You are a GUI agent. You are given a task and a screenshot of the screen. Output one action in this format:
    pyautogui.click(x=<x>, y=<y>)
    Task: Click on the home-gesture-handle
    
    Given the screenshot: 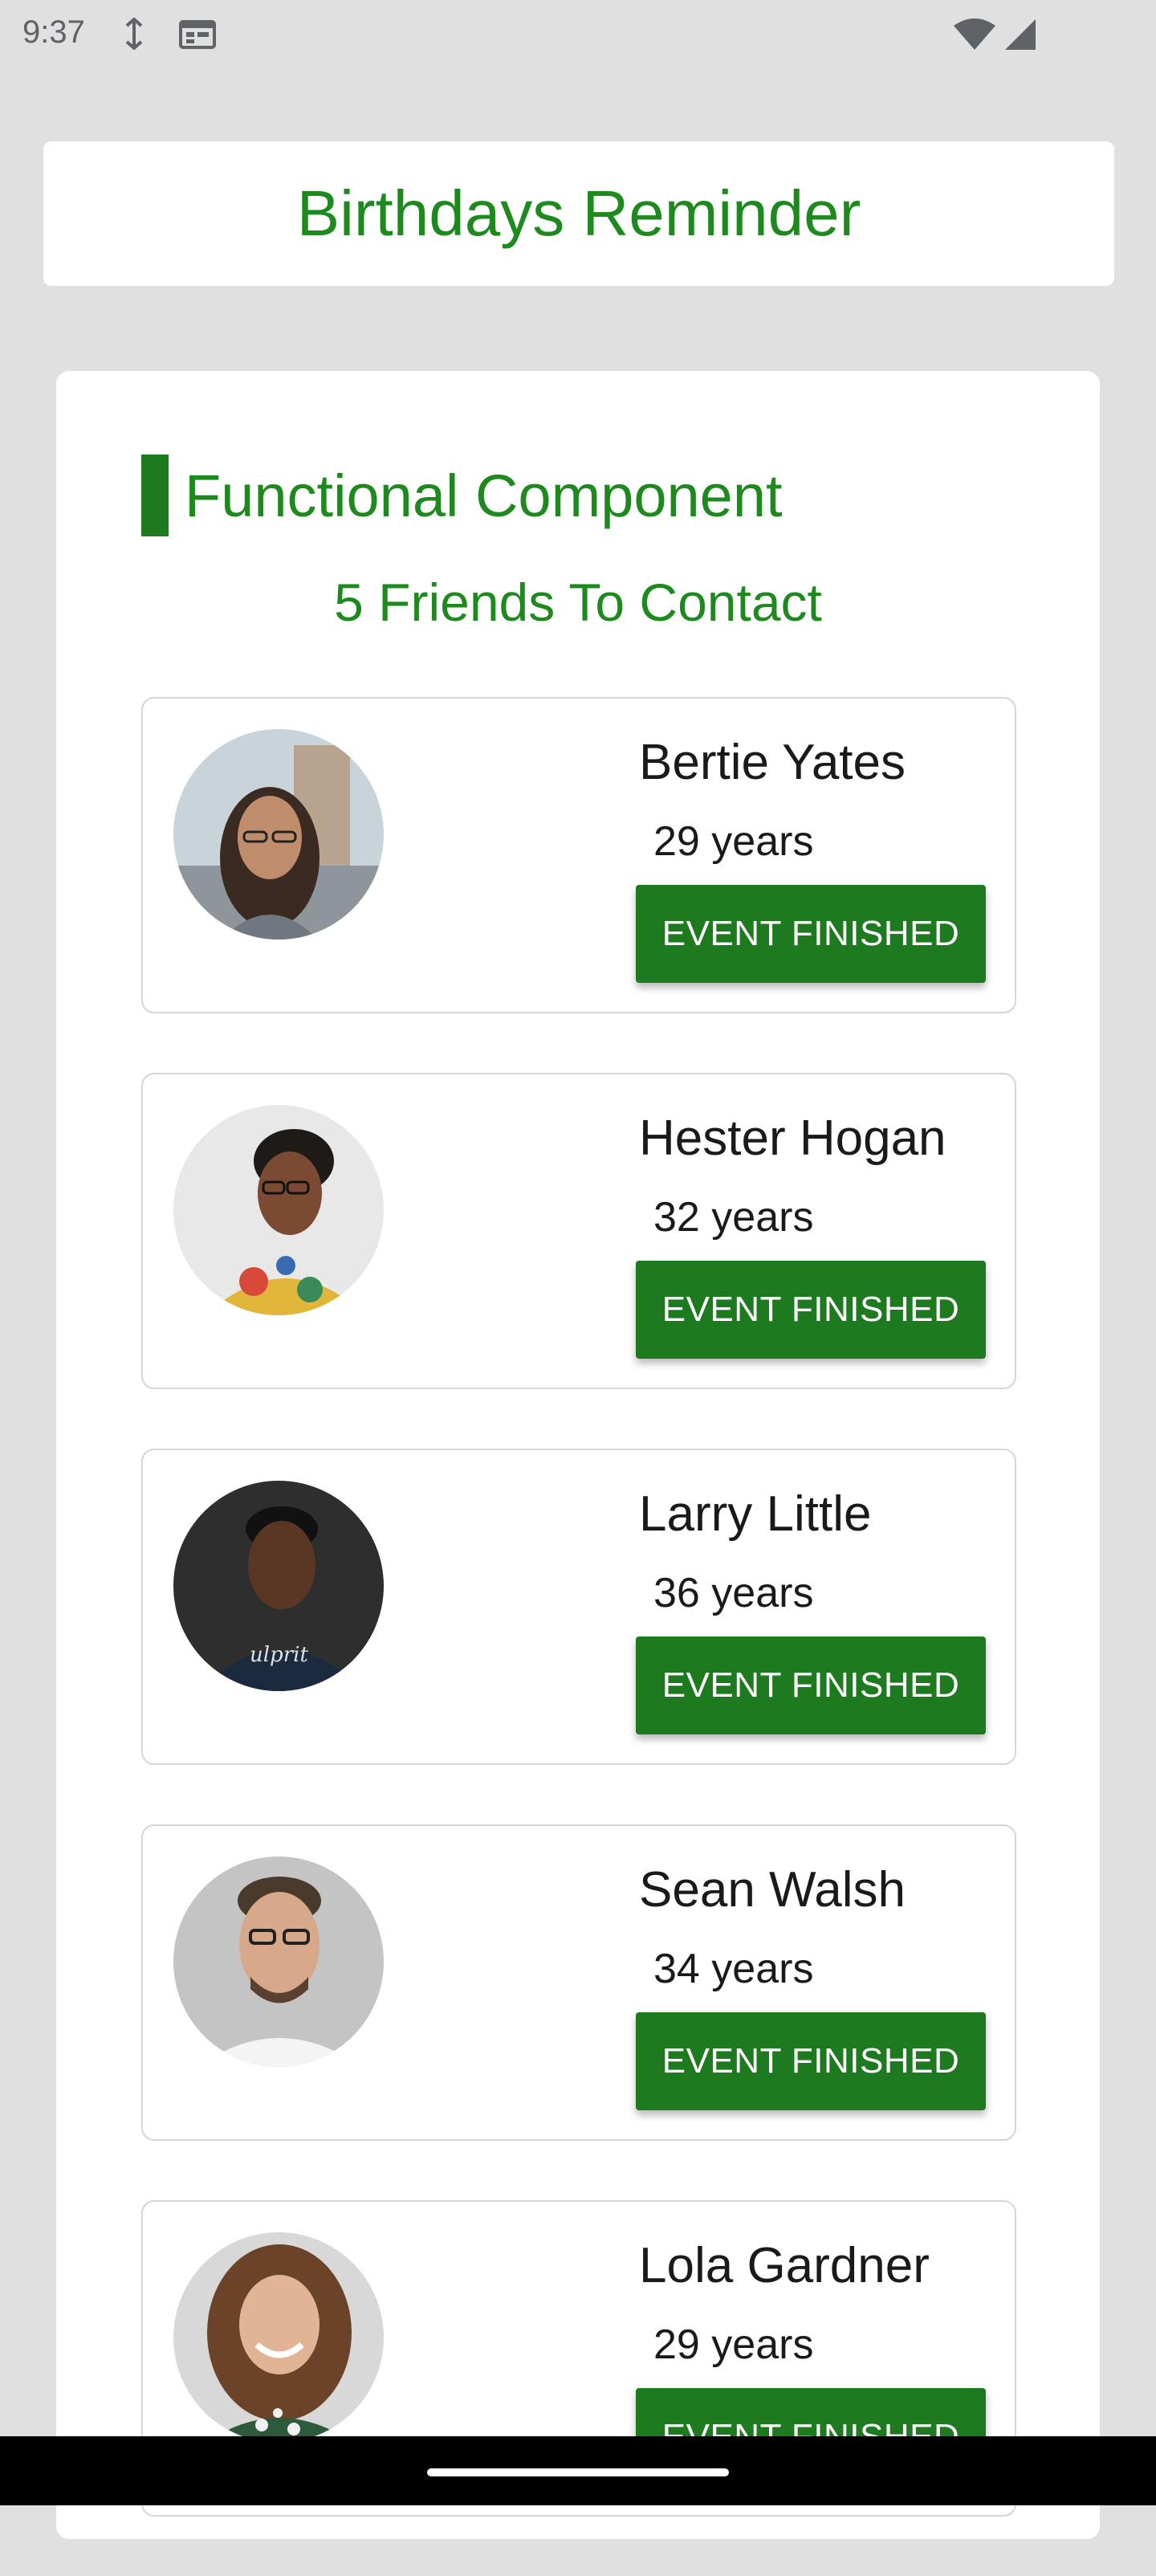 What is the action you would take?
    pyautogui.click(x=578, y=2472)
    